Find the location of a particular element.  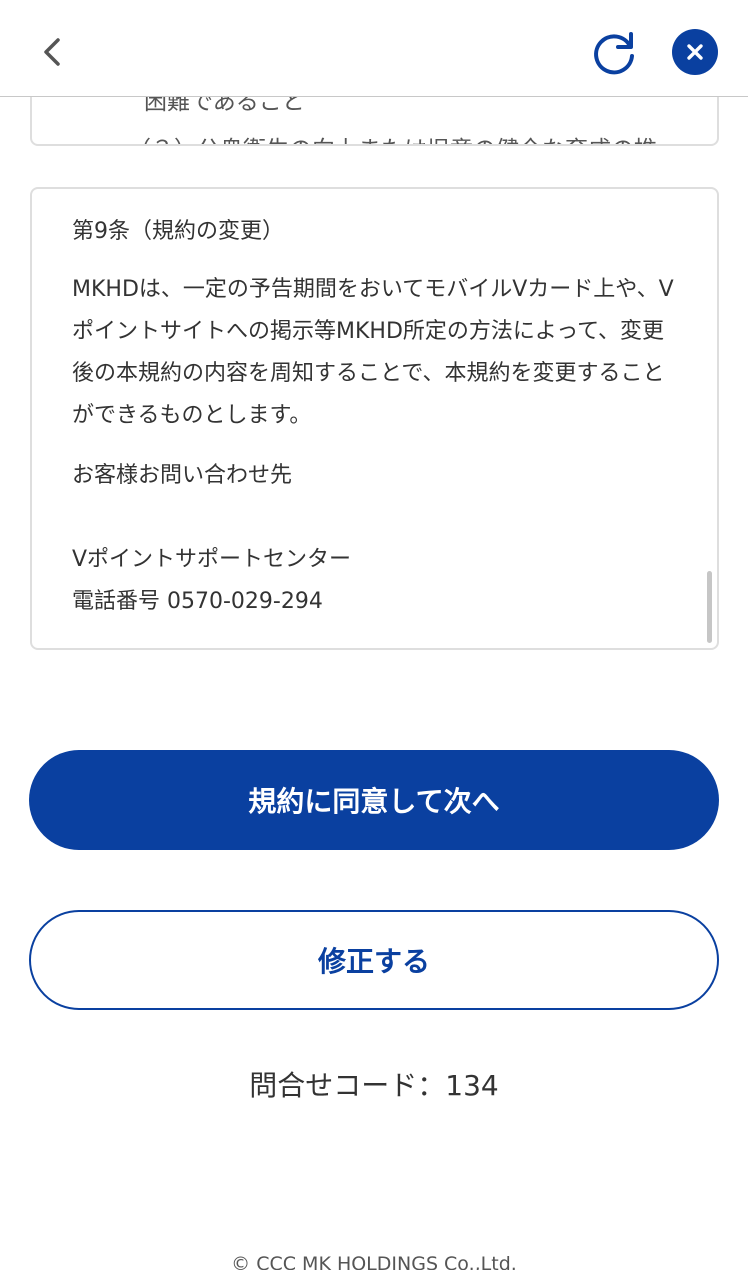

reload-button is located at coordinates (614, 52).